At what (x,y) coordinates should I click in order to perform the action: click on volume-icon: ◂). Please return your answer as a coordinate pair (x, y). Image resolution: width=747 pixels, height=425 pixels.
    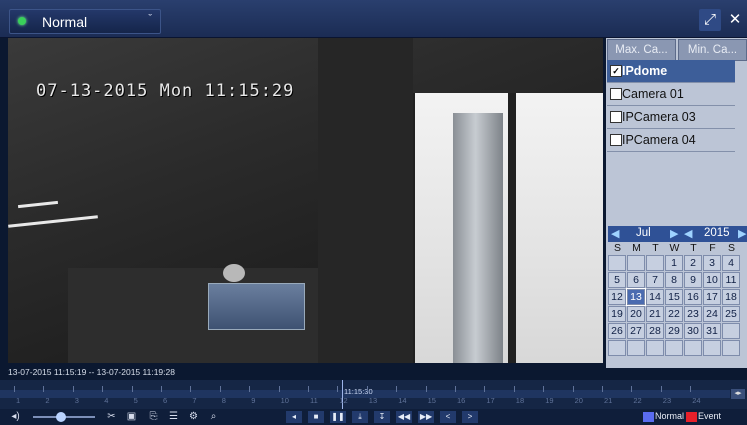
    Looking at the image, I should click on (15, 416).